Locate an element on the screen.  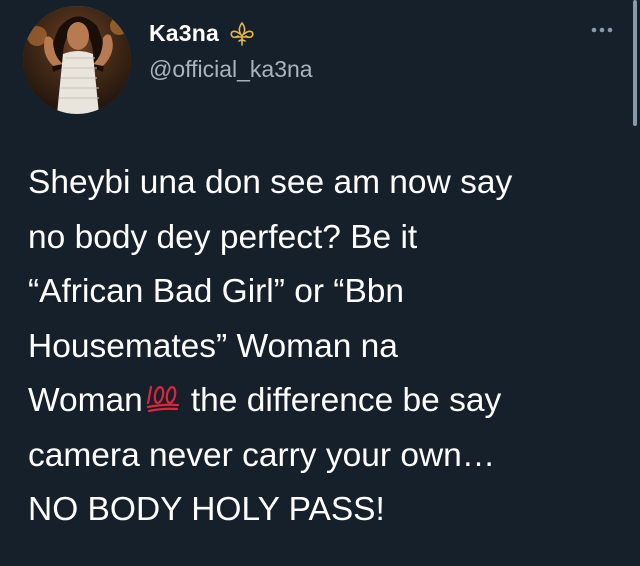
more-options-icon is located at coordinates (602, 30).